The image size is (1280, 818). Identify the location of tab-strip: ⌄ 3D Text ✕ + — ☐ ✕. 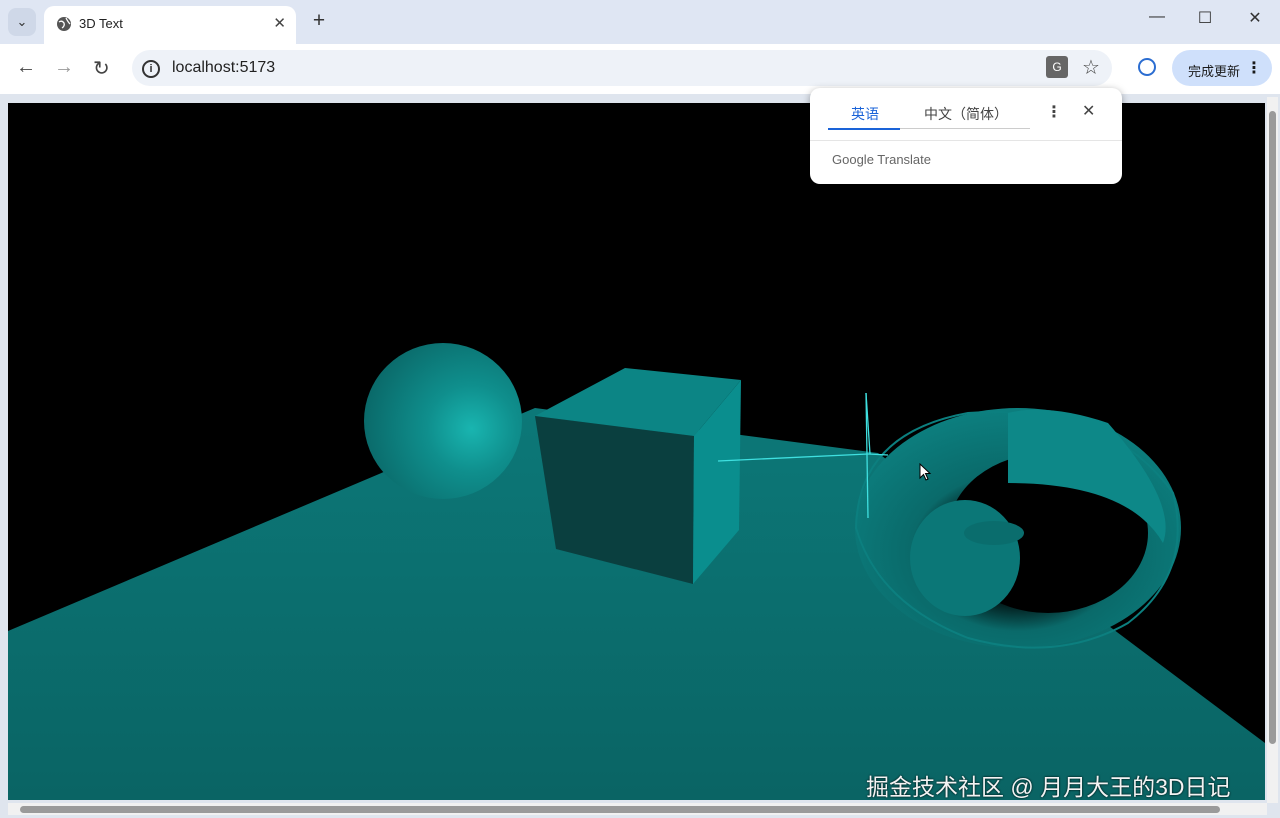
(640, 22).